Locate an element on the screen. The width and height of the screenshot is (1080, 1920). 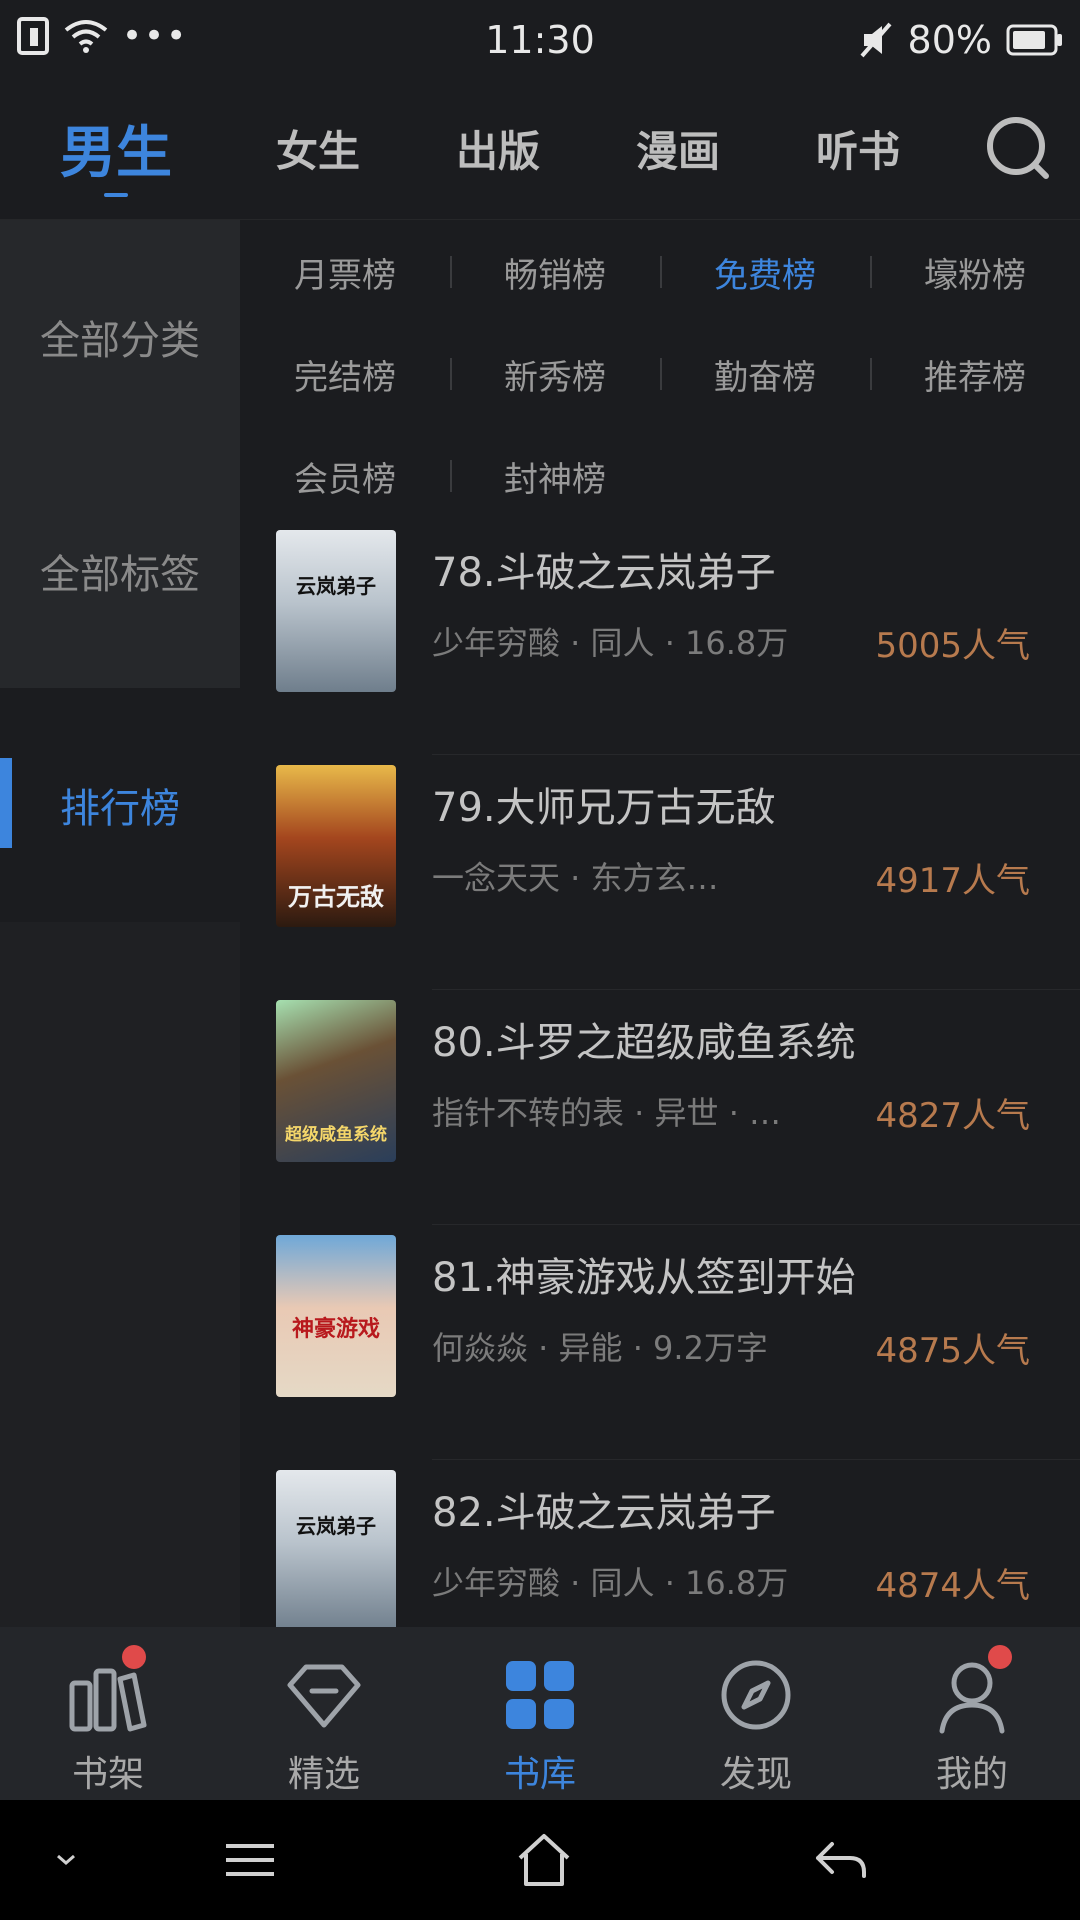
battery-icon is located at coordinates (1034, 40).